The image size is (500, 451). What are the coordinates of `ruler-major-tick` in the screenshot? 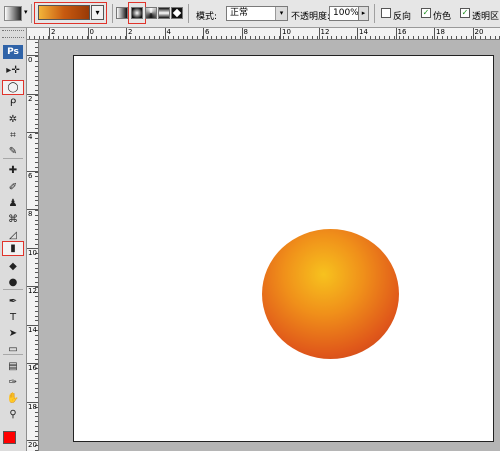 It's located at (473, 33).